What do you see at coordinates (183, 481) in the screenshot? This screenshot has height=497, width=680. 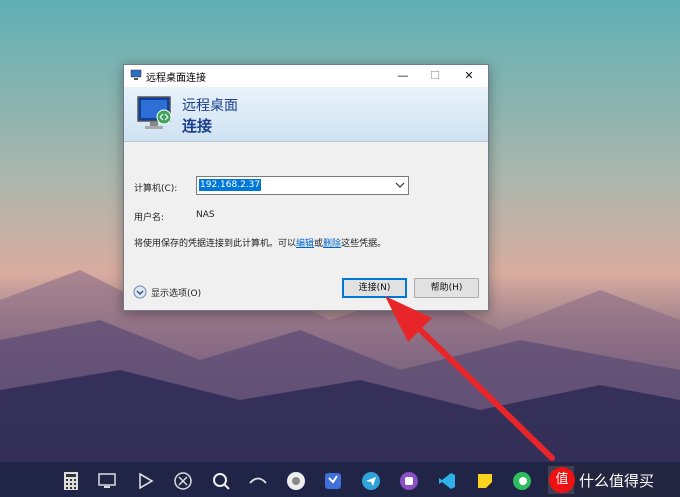 I see `tools-icon` at bounding box center [183, 481].